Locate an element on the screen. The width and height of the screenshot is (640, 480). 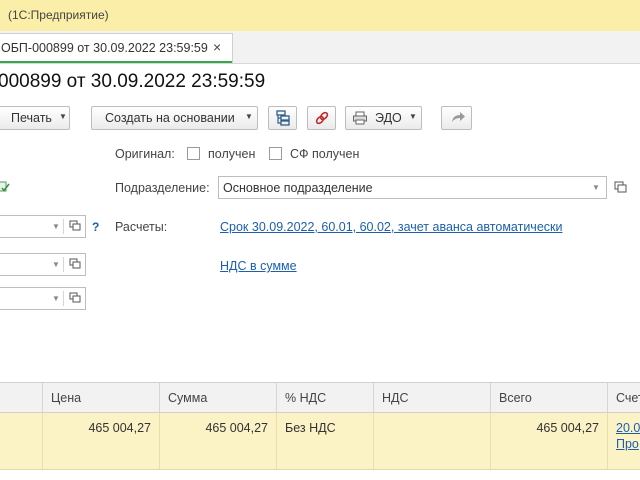
row-sum: 465 004,27 is located at coordinates (236, 428).